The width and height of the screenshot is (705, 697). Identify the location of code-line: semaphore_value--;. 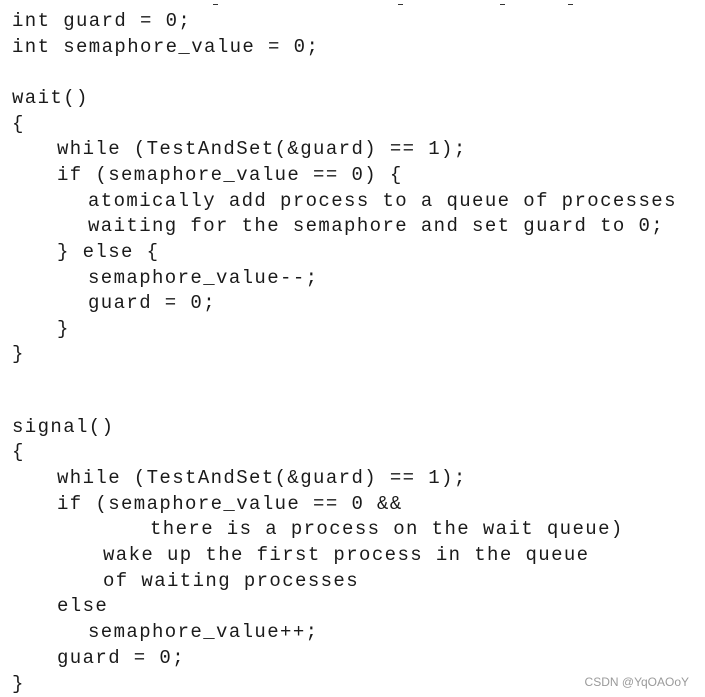
(203, 278).